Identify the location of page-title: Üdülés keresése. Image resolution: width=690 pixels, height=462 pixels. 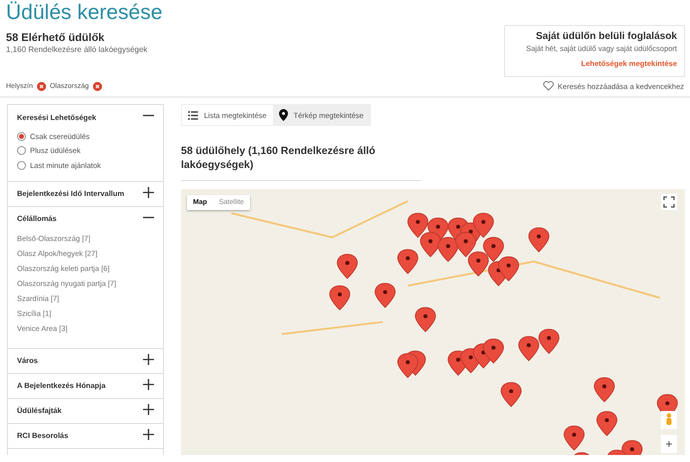
(84, 13).